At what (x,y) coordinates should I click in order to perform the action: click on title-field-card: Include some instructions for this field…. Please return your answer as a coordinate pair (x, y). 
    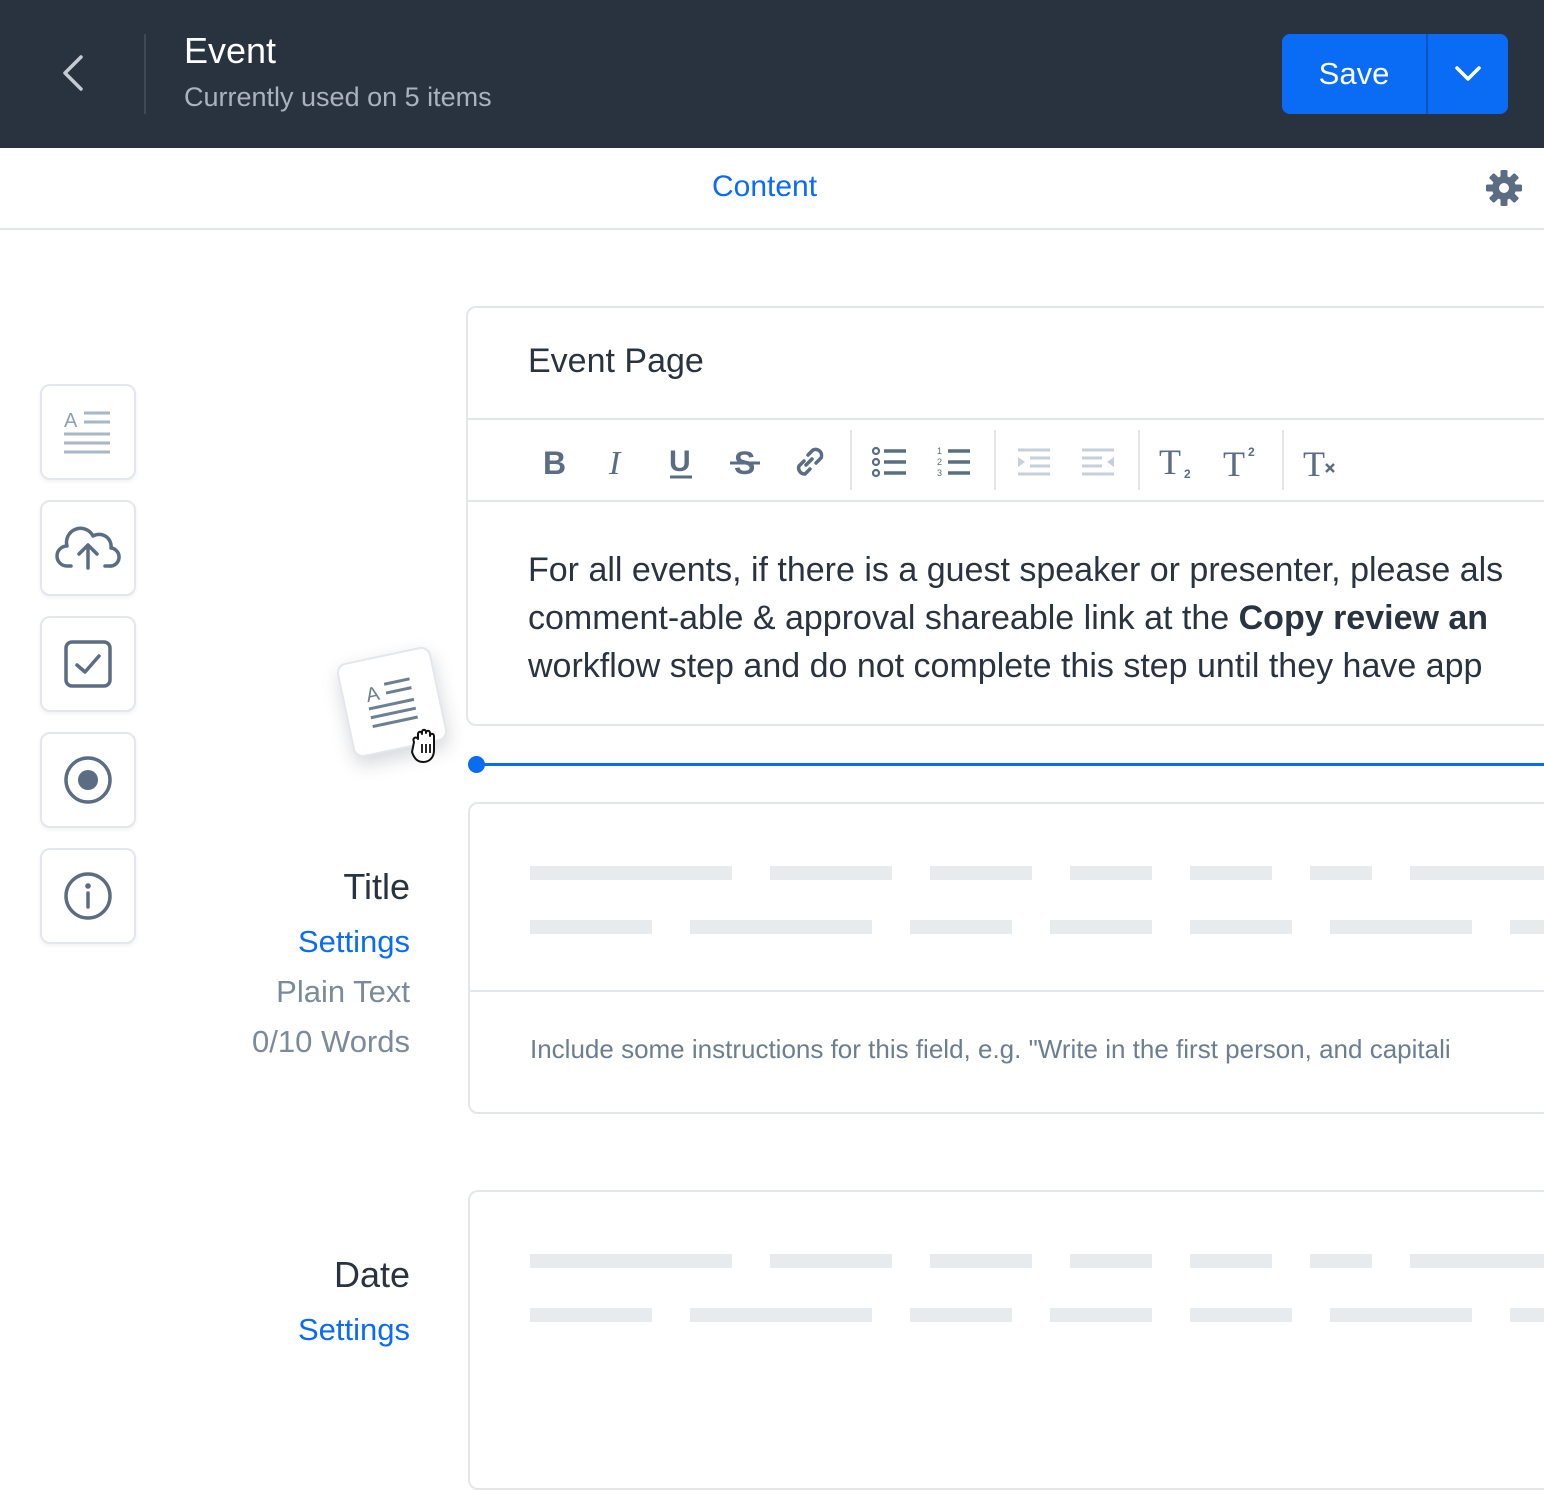
    Looking at the image, I should click on (1006, 958).